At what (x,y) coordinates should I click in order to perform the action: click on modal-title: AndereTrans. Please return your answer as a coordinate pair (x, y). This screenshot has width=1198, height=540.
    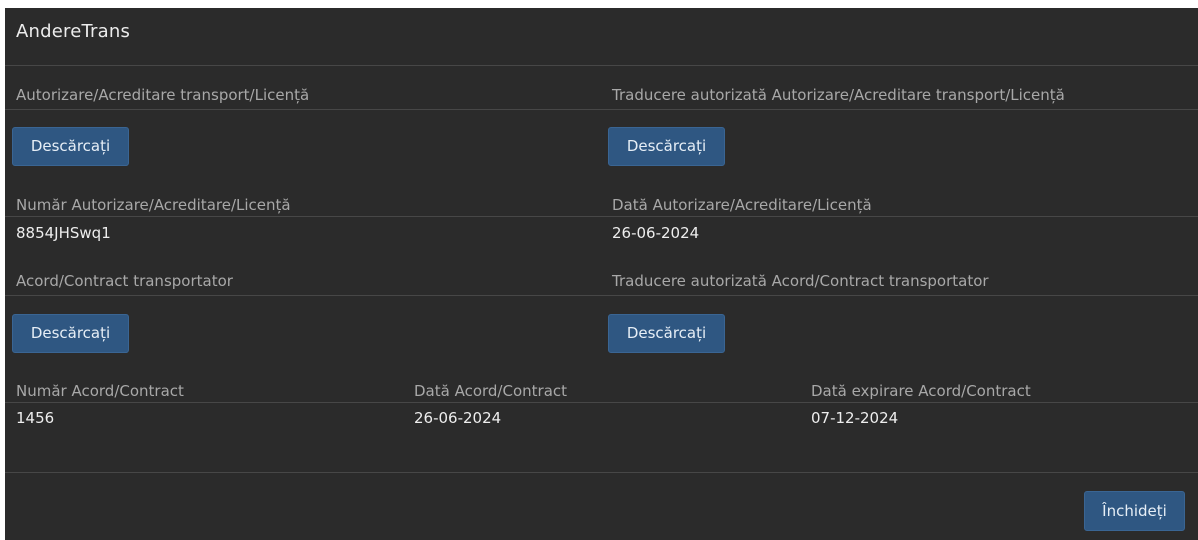
    Looking at the image, I should click on (73, 31).